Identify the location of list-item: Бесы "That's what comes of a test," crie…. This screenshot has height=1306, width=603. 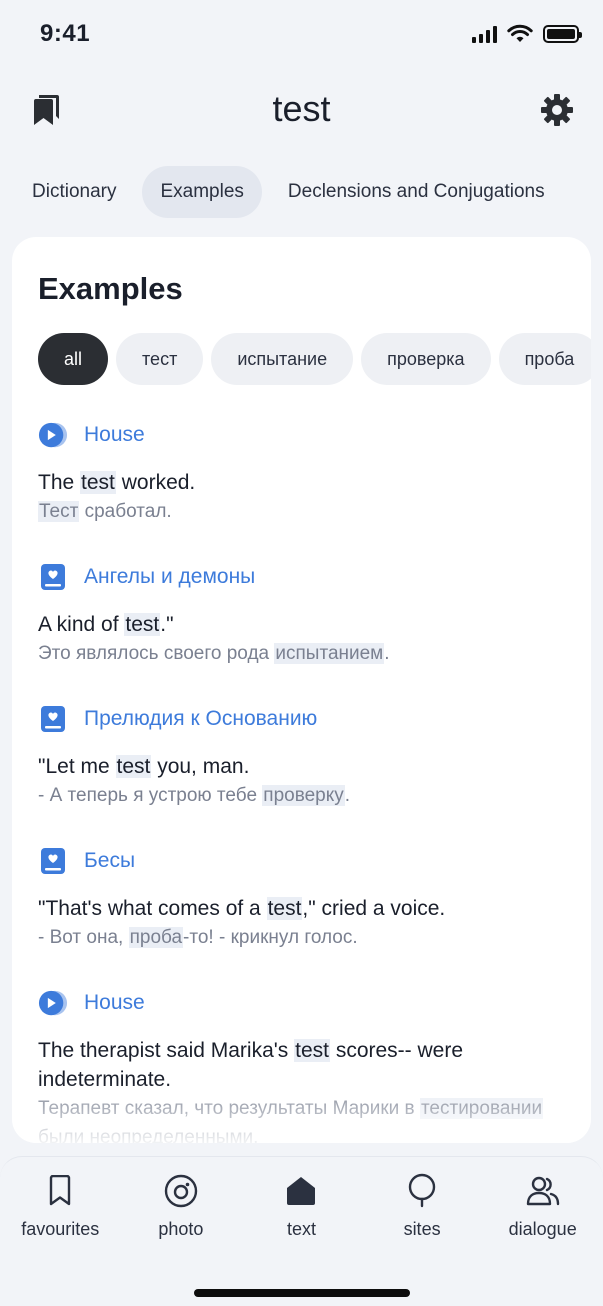
(303, 897).